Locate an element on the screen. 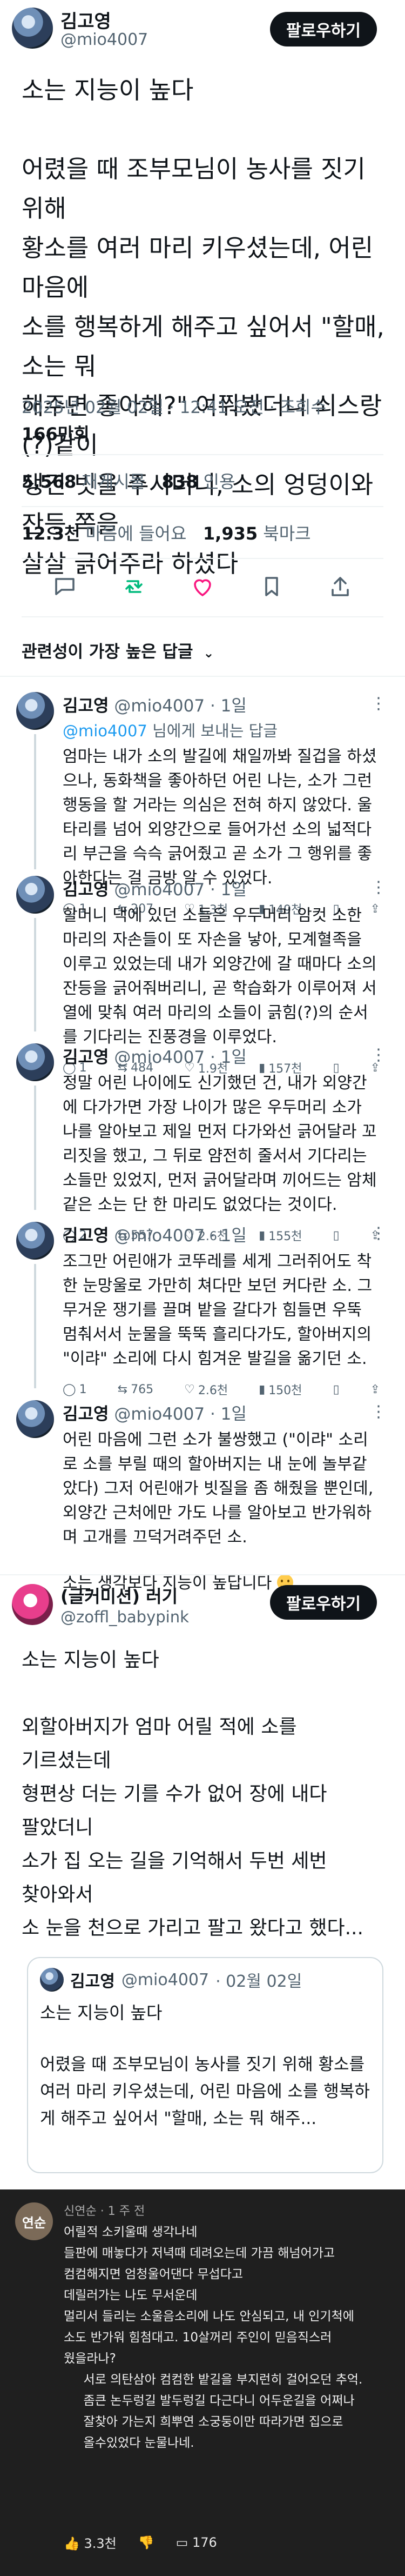  quoted-author-handle: @mio4007 is located at coordinates (165, 1979).